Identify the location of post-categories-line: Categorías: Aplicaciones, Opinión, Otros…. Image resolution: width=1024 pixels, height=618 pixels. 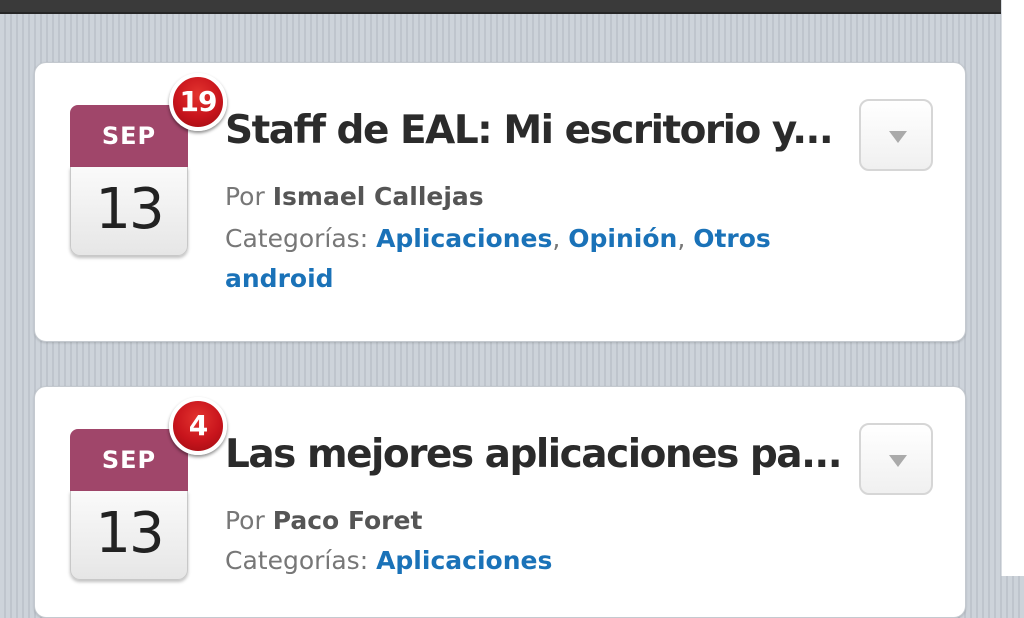
(525, 259).